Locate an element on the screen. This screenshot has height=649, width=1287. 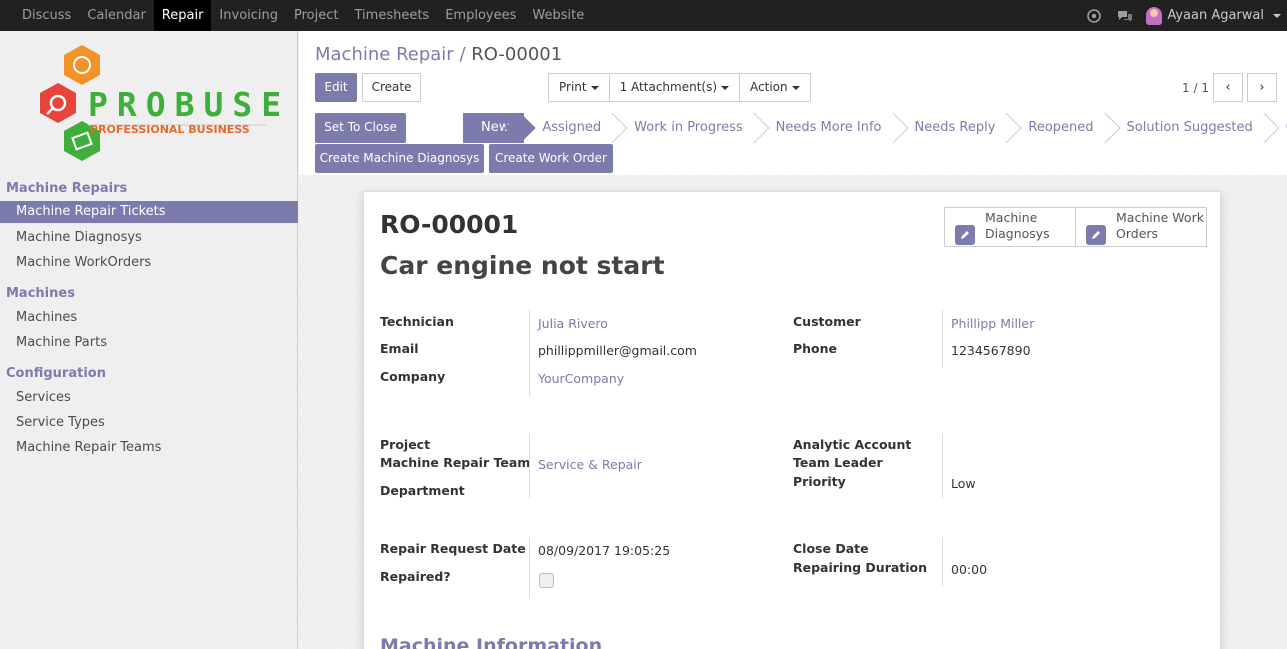
stage-new: New is located at coordinates (494, 128).